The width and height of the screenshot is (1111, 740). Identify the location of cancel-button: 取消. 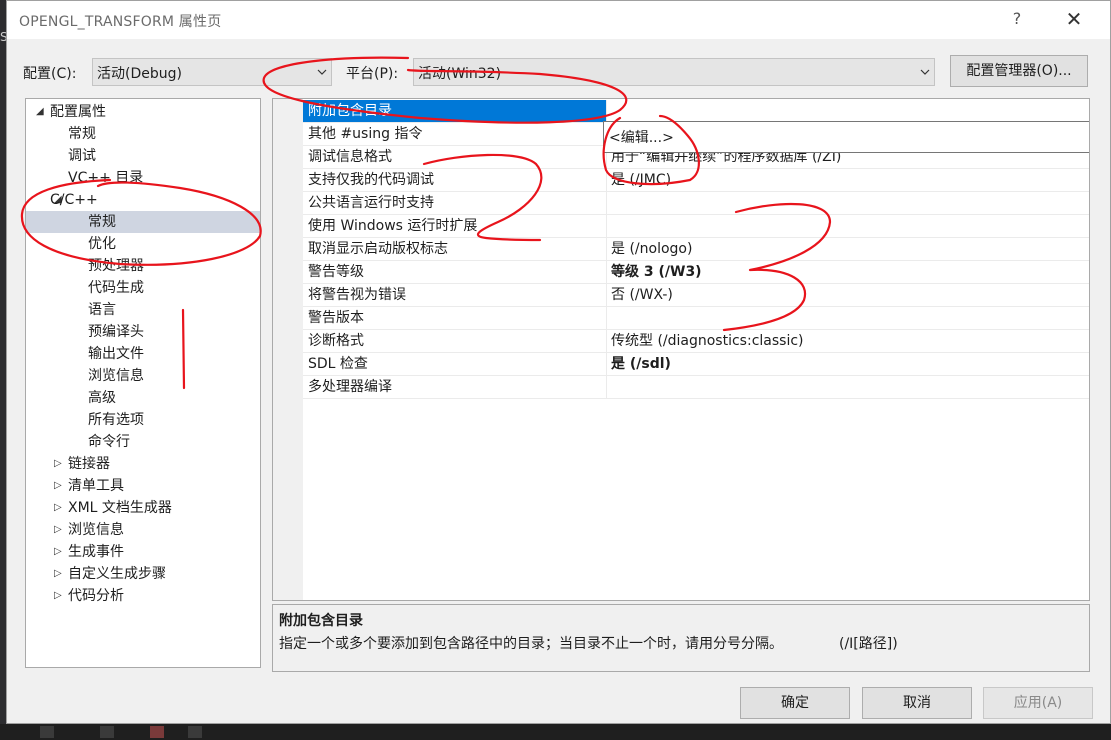
(917, 703).